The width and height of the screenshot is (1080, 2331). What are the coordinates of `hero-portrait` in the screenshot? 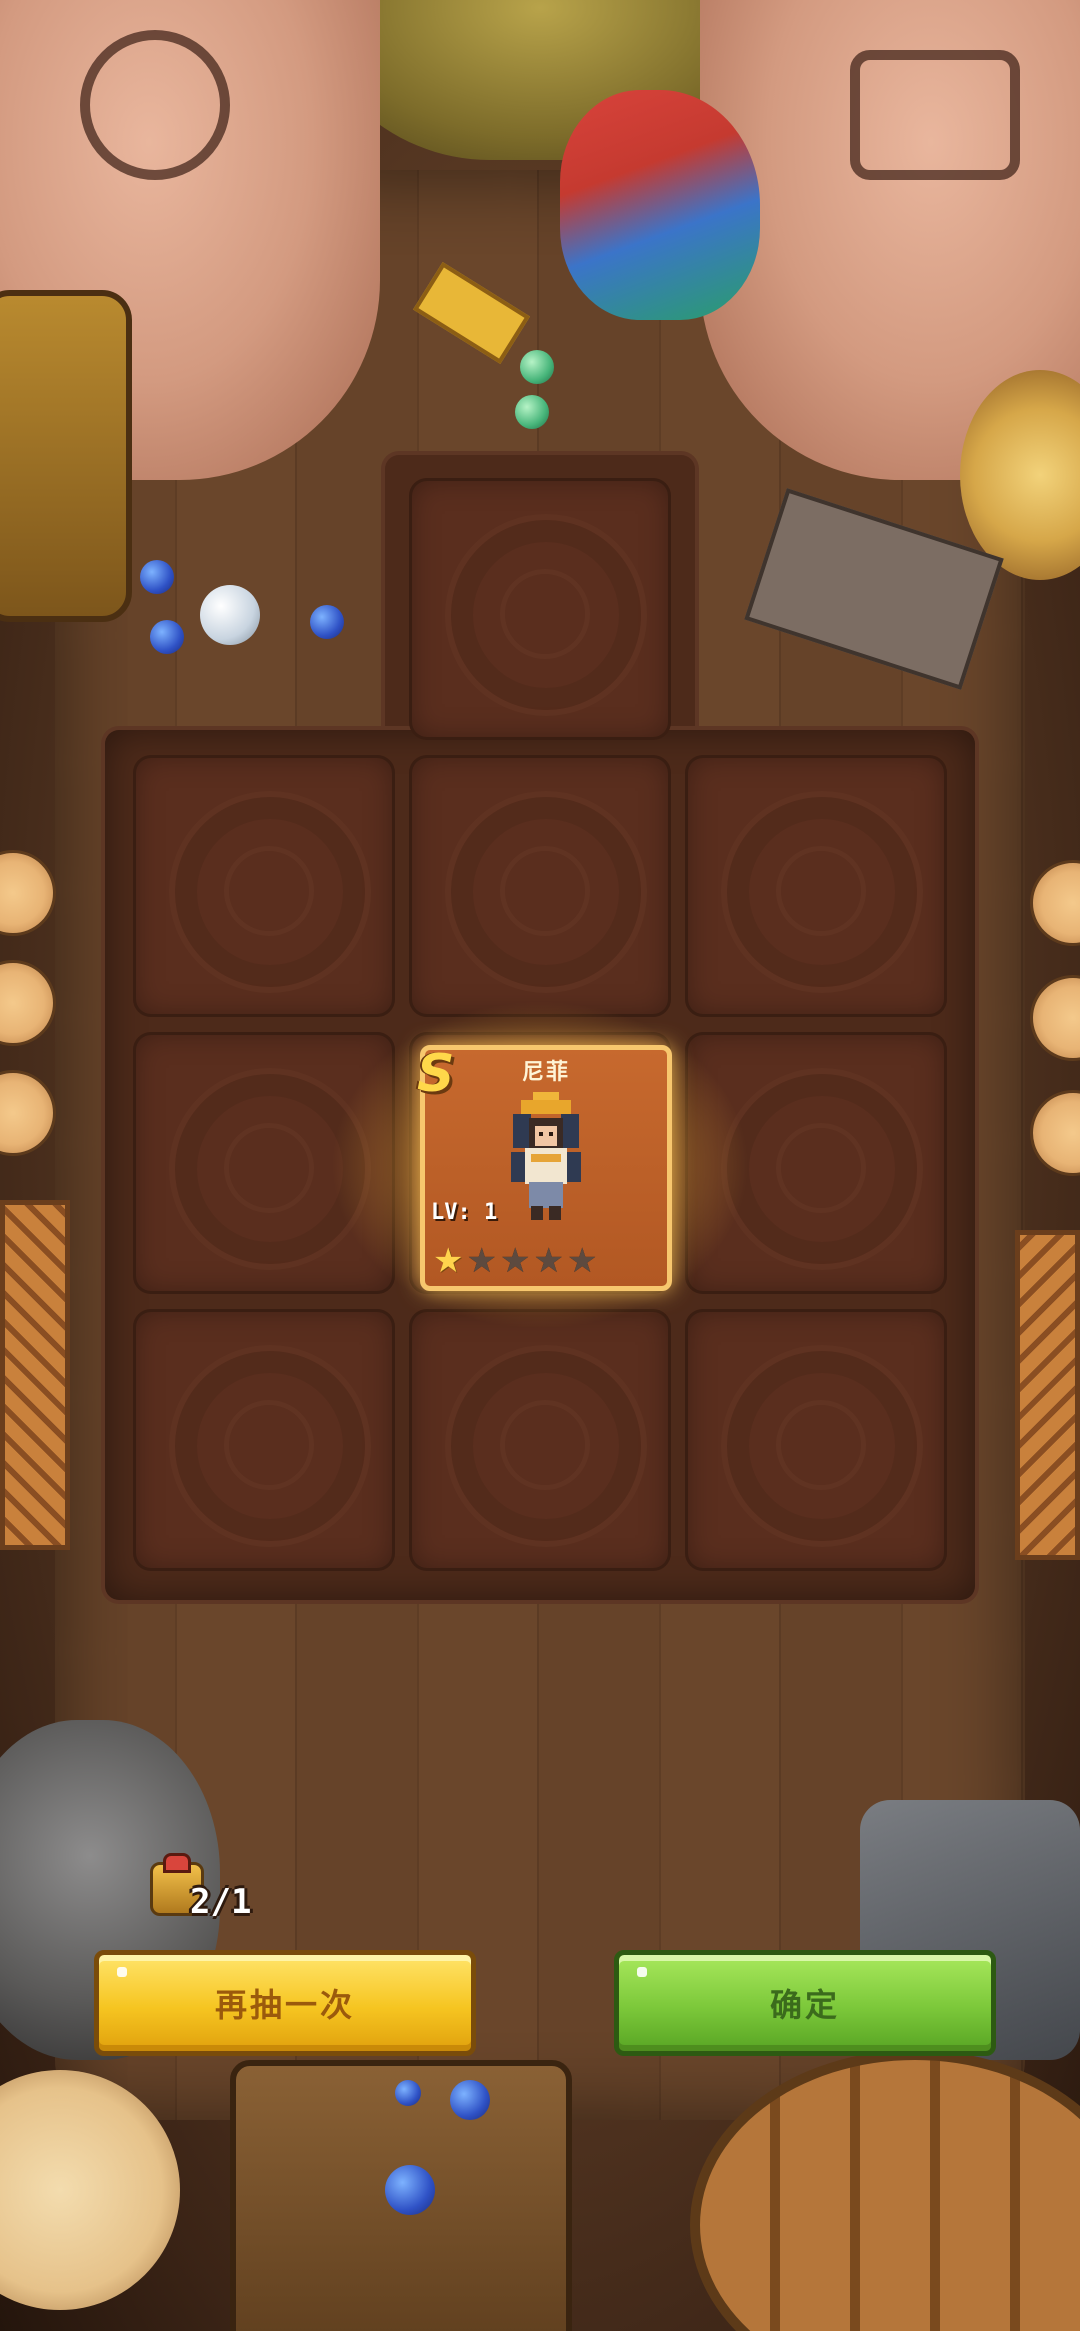 It's located at (546, 1156).